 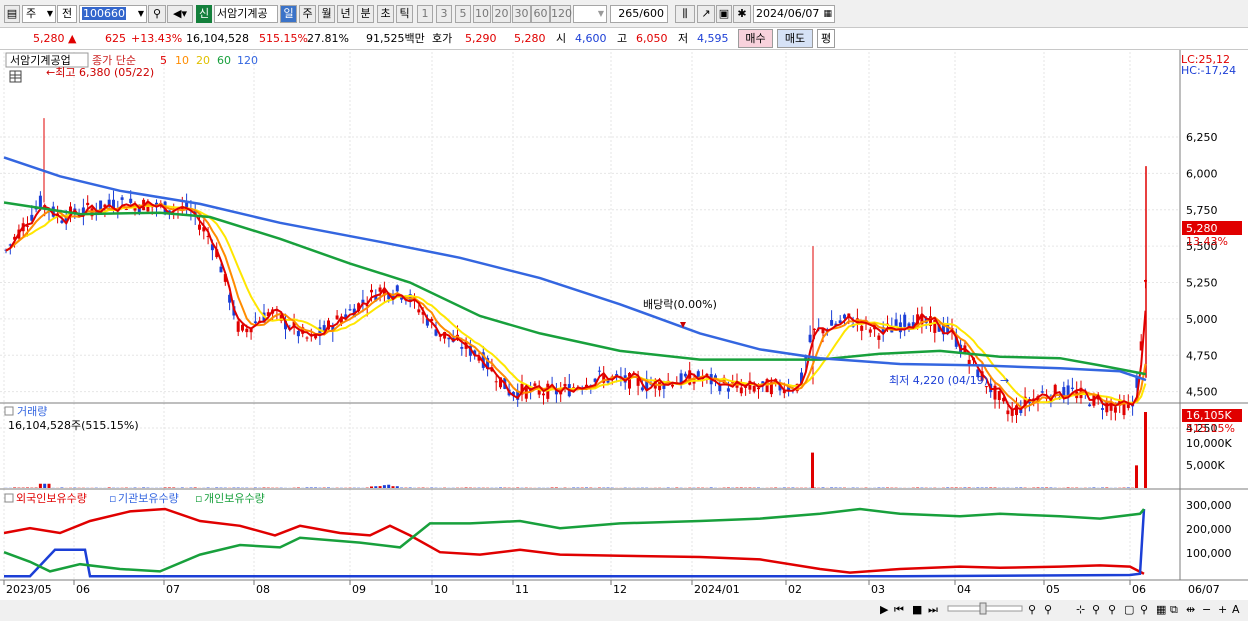 I want to click on tab-year: 년, so click(x=345, y=14).